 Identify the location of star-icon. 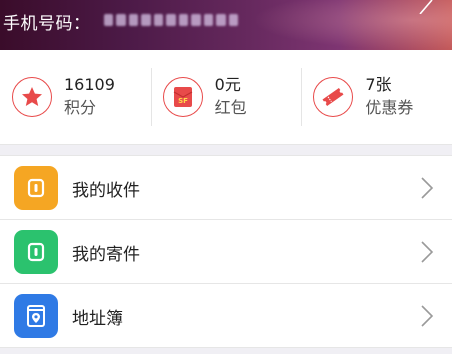
(32, 97).